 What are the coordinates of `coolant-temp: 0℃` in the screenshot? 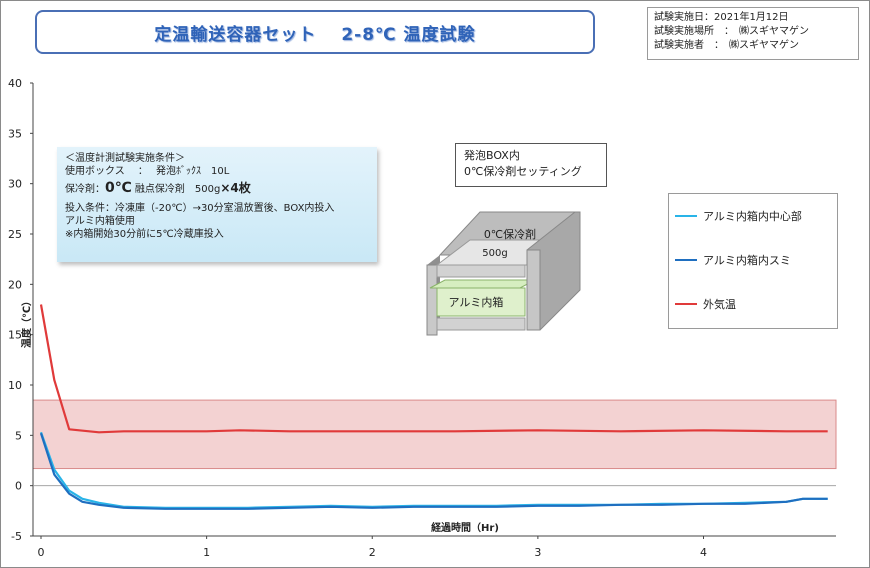 It's located at (118, 188).